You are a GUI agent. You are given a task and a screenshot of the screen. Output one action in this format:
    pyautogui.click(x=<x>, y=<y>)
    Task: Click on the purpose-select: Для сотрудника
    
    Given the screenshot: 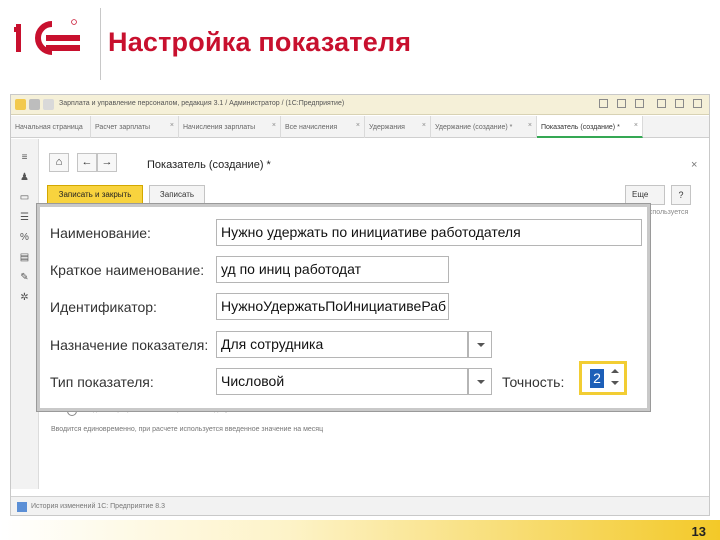 What is the action you would take?
    pyautogui.click(x=342, y=344)
    